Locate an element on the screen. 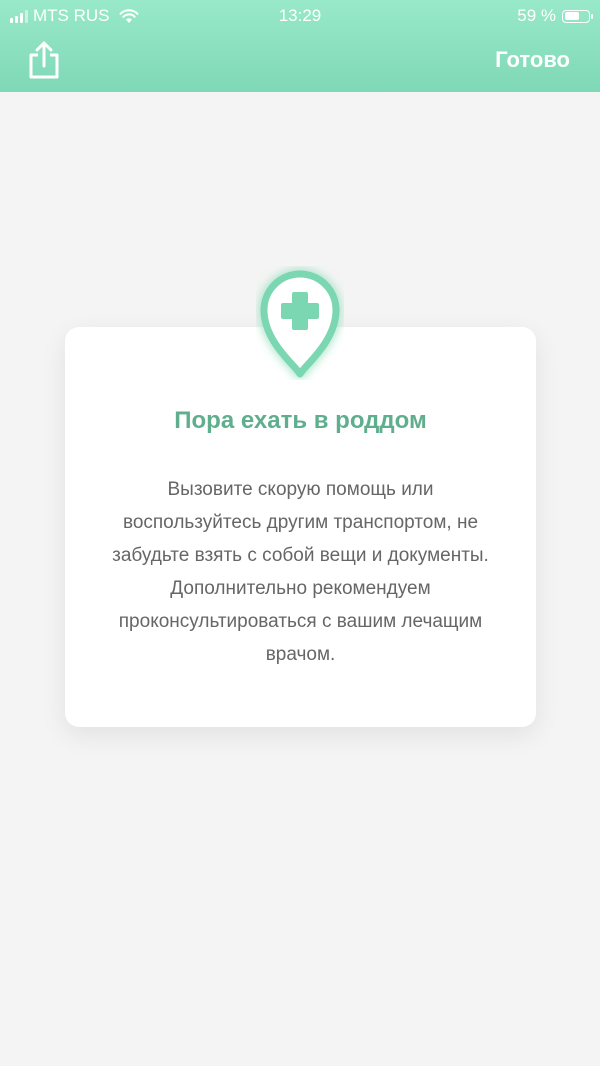  top-bar: MTS RUS 13:29 59 % Готово is located at coordinates (300, 46).